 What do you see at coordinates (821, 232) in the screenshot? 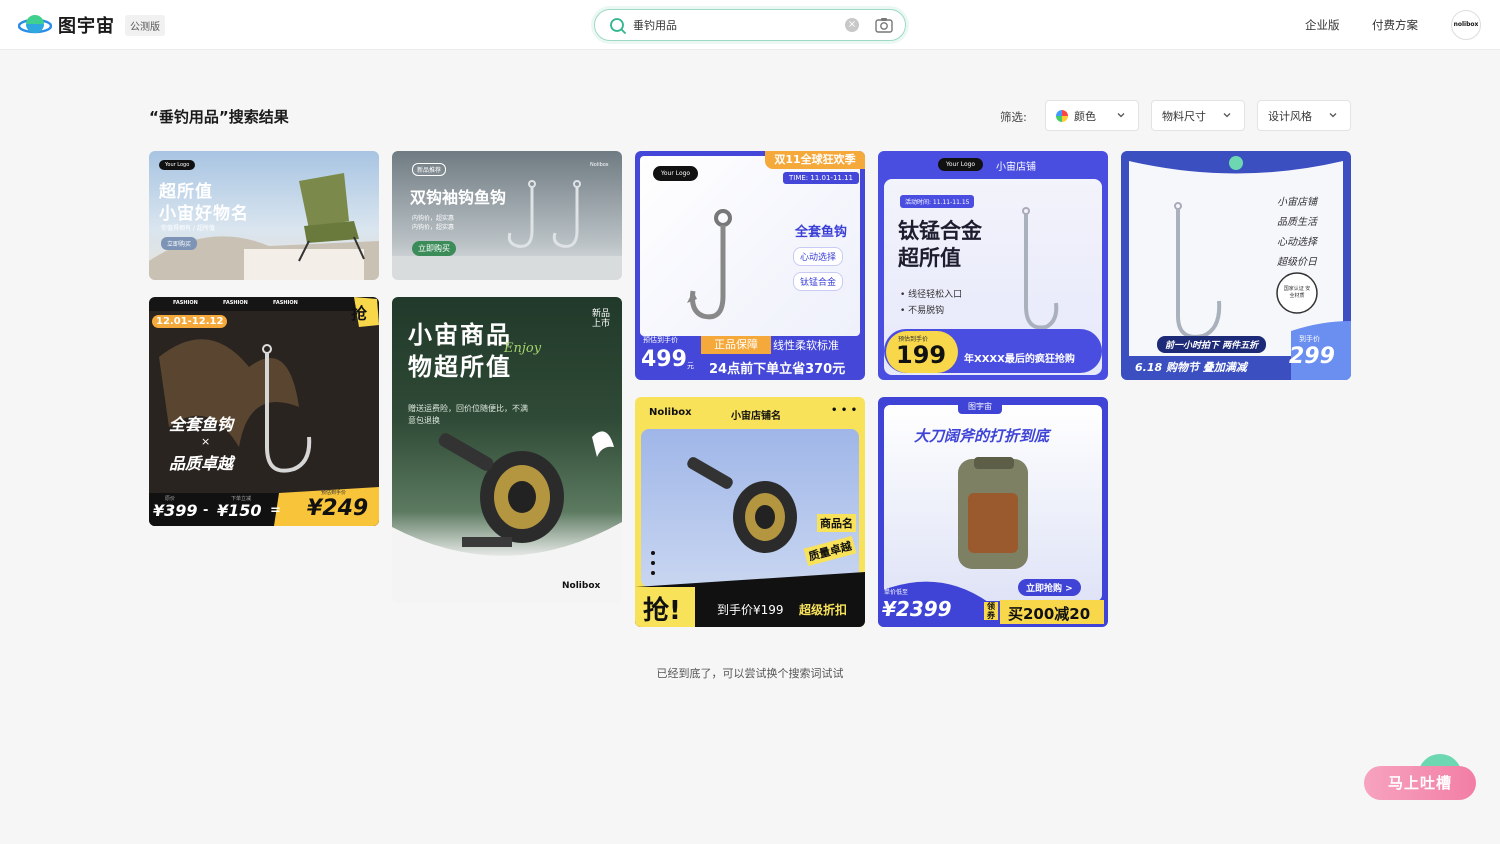
I see `card3-title: 全套鱼钩` at bounding box center [821, 232].